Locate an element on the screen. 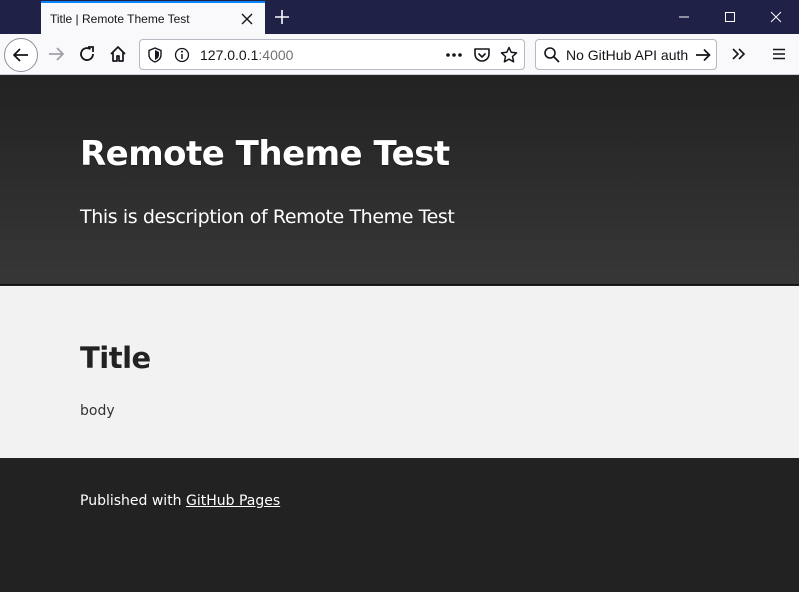 The image size is (799, 592). post-body: body is located at coordinates (97, 411).